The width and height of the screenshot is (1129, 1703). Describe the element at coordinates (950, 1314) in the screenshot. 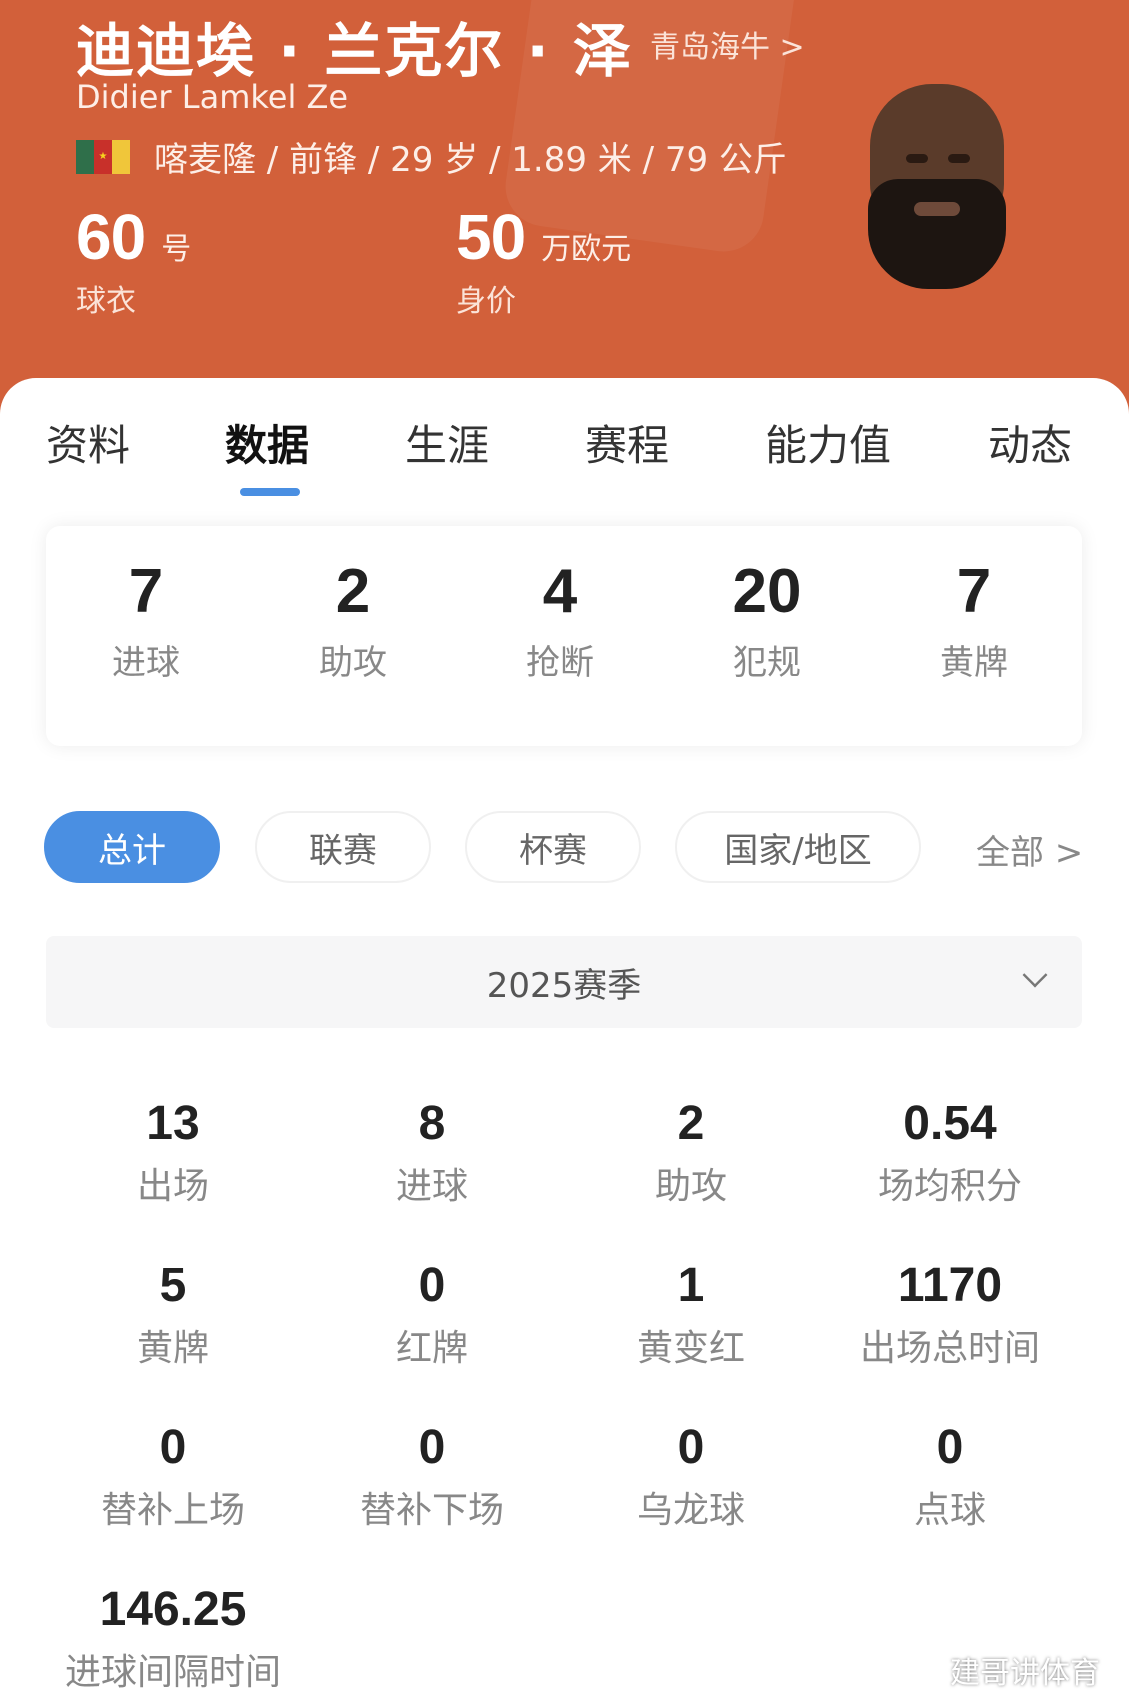

I see `stat-item: 1170 出场总时间` at that location.